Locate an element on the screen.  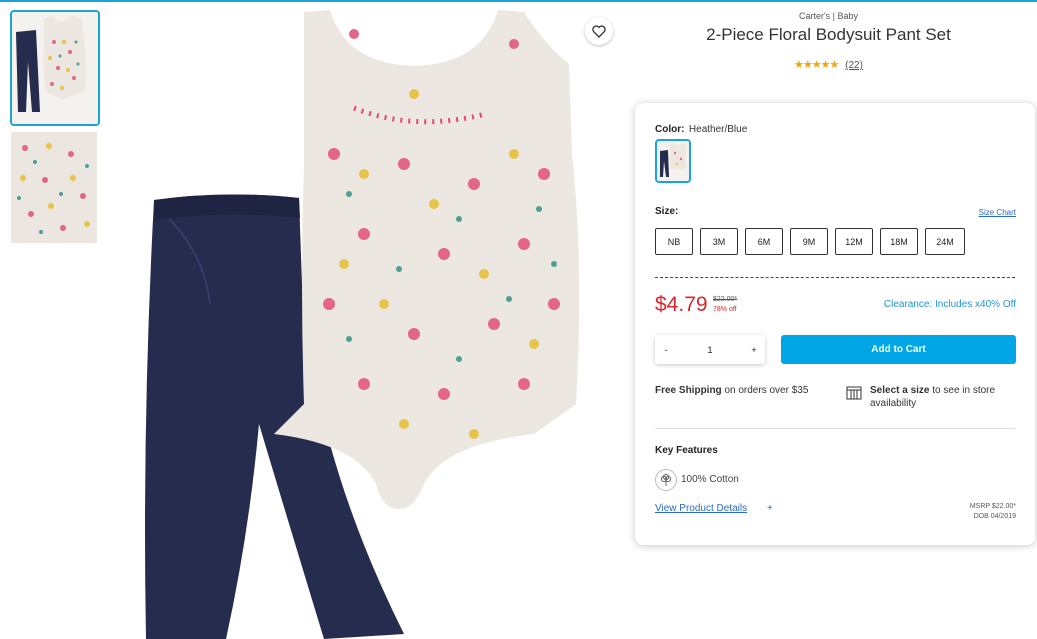
msrp-value: MSRP $22.00* is located at coordinates (992, 506).